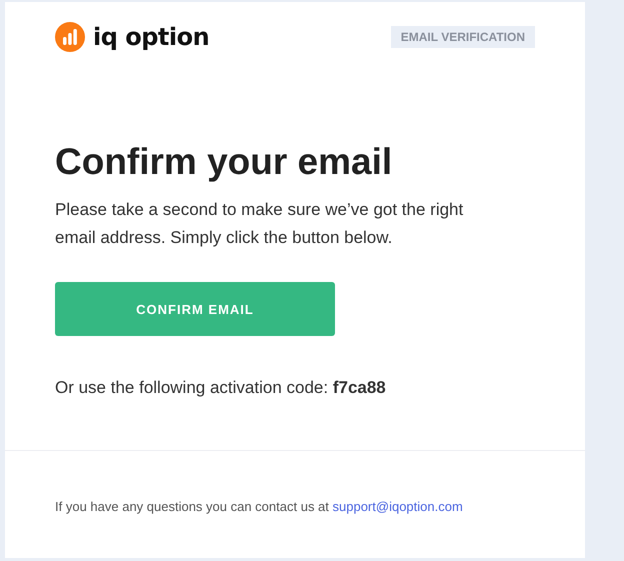  Describe the element at coordinates (462, 37) in the screenshot. I see `verification-badge: EMAIL VERIFICATION` at that location.